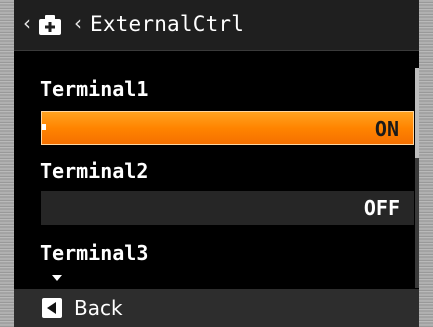 The width and height of the screenshot is (433, 327). I want to click on page-title: ExternalCtrl, so click(167, 24).